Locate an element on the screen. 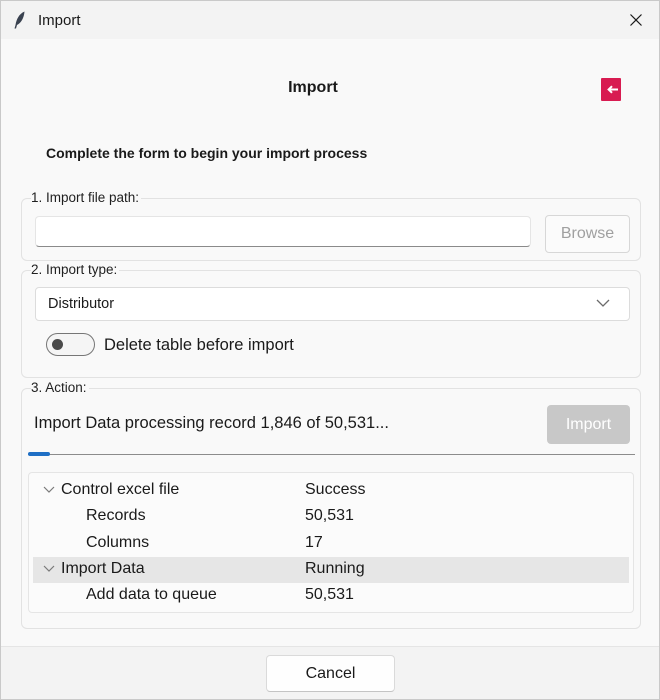 The image size is (660, 700). file-path-input is located at coordinates (283, 231).